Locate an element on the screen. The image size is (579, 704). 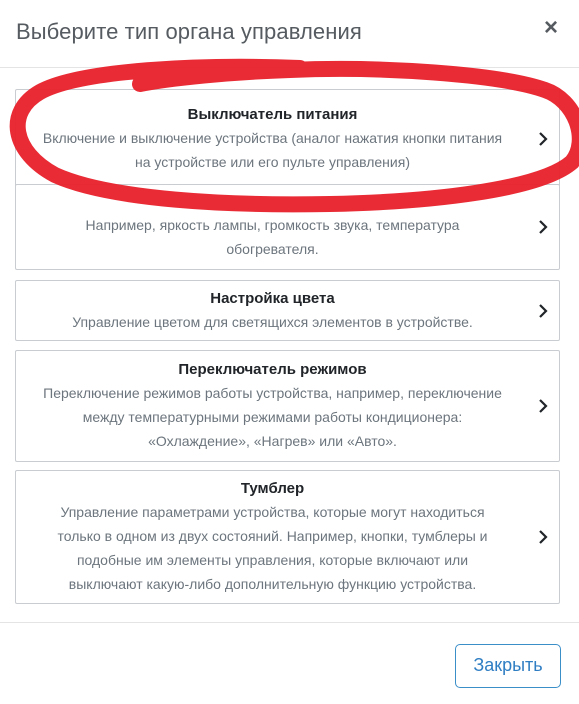
option-title: Настройка цвета is located at coordinates (272, 298).